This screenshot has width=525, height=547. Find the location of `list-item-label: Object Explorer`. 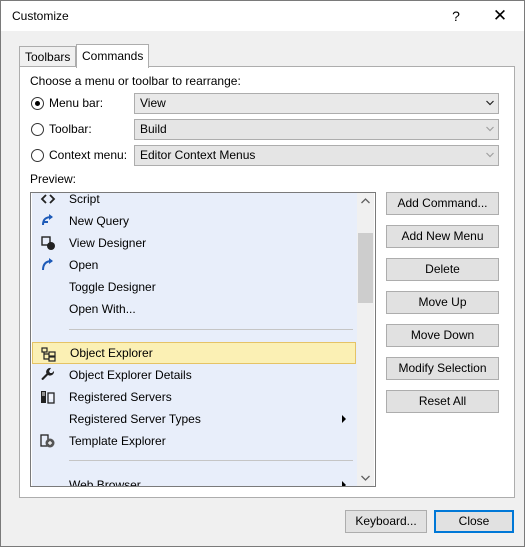

list-item-label: Object Explorer is located at coordinates (111, 353).